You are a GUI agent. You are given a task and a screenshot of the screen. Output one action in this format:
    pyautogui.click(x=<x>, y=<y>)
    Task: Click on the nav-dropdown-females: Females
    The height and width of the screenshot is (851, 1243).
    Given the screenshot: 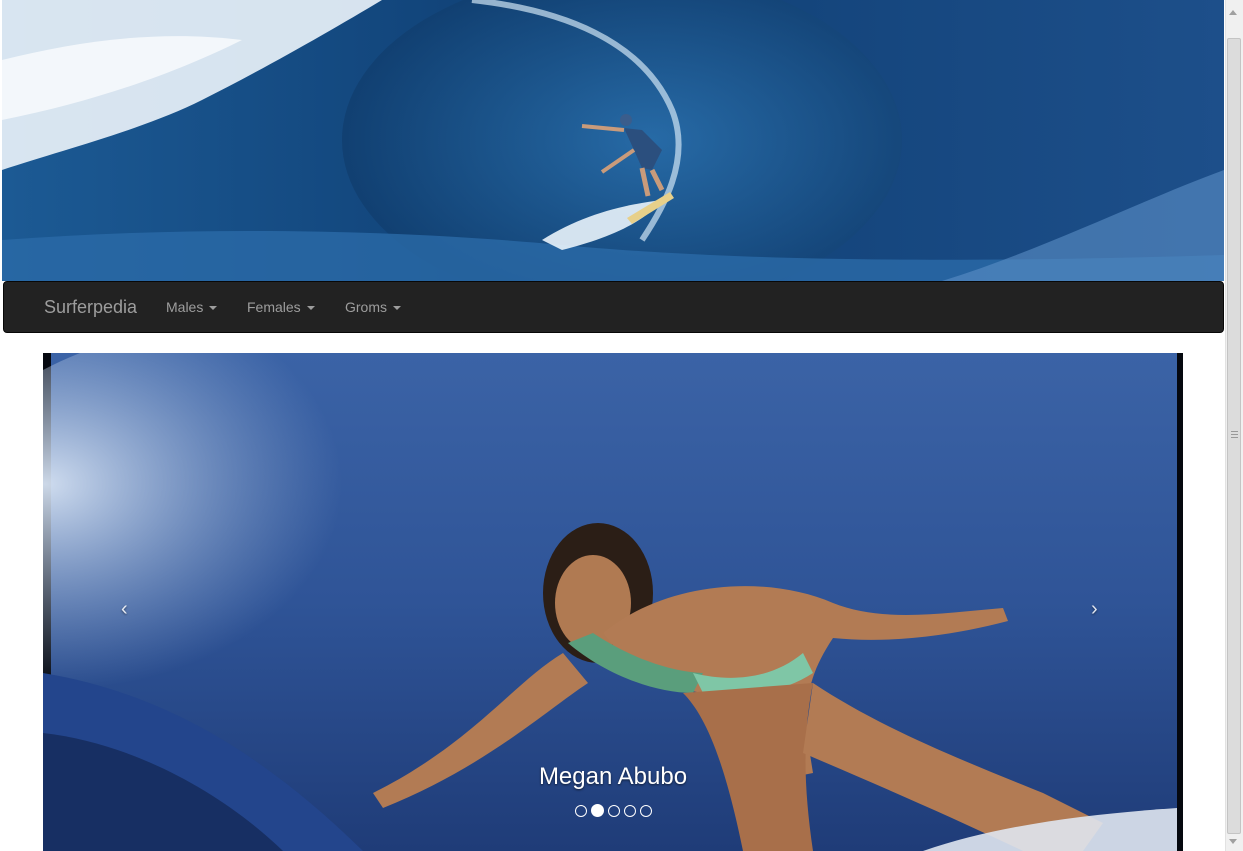 What is the action you would take?
    pyautogui.click(x=281, y=307)
    